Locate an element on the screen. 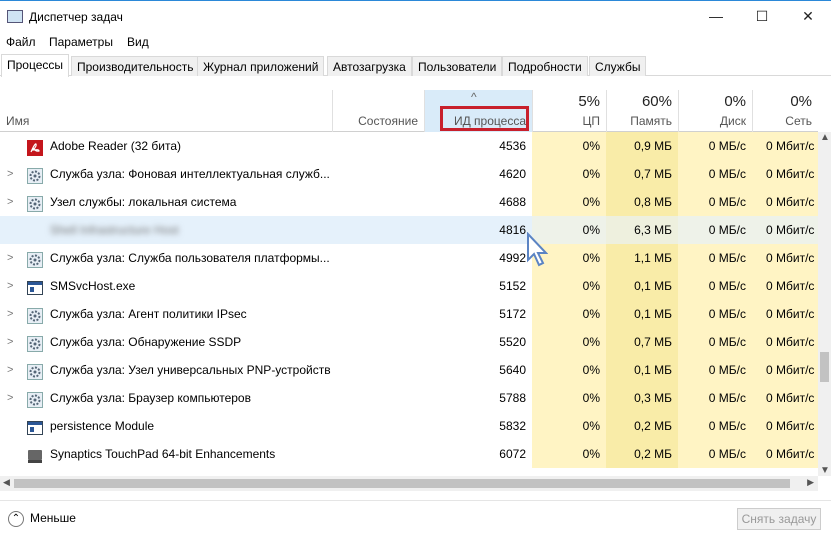 This screenshot has width=831, height=540. process-name: Узел службы: локальная система is located at coordinates (143, 202).